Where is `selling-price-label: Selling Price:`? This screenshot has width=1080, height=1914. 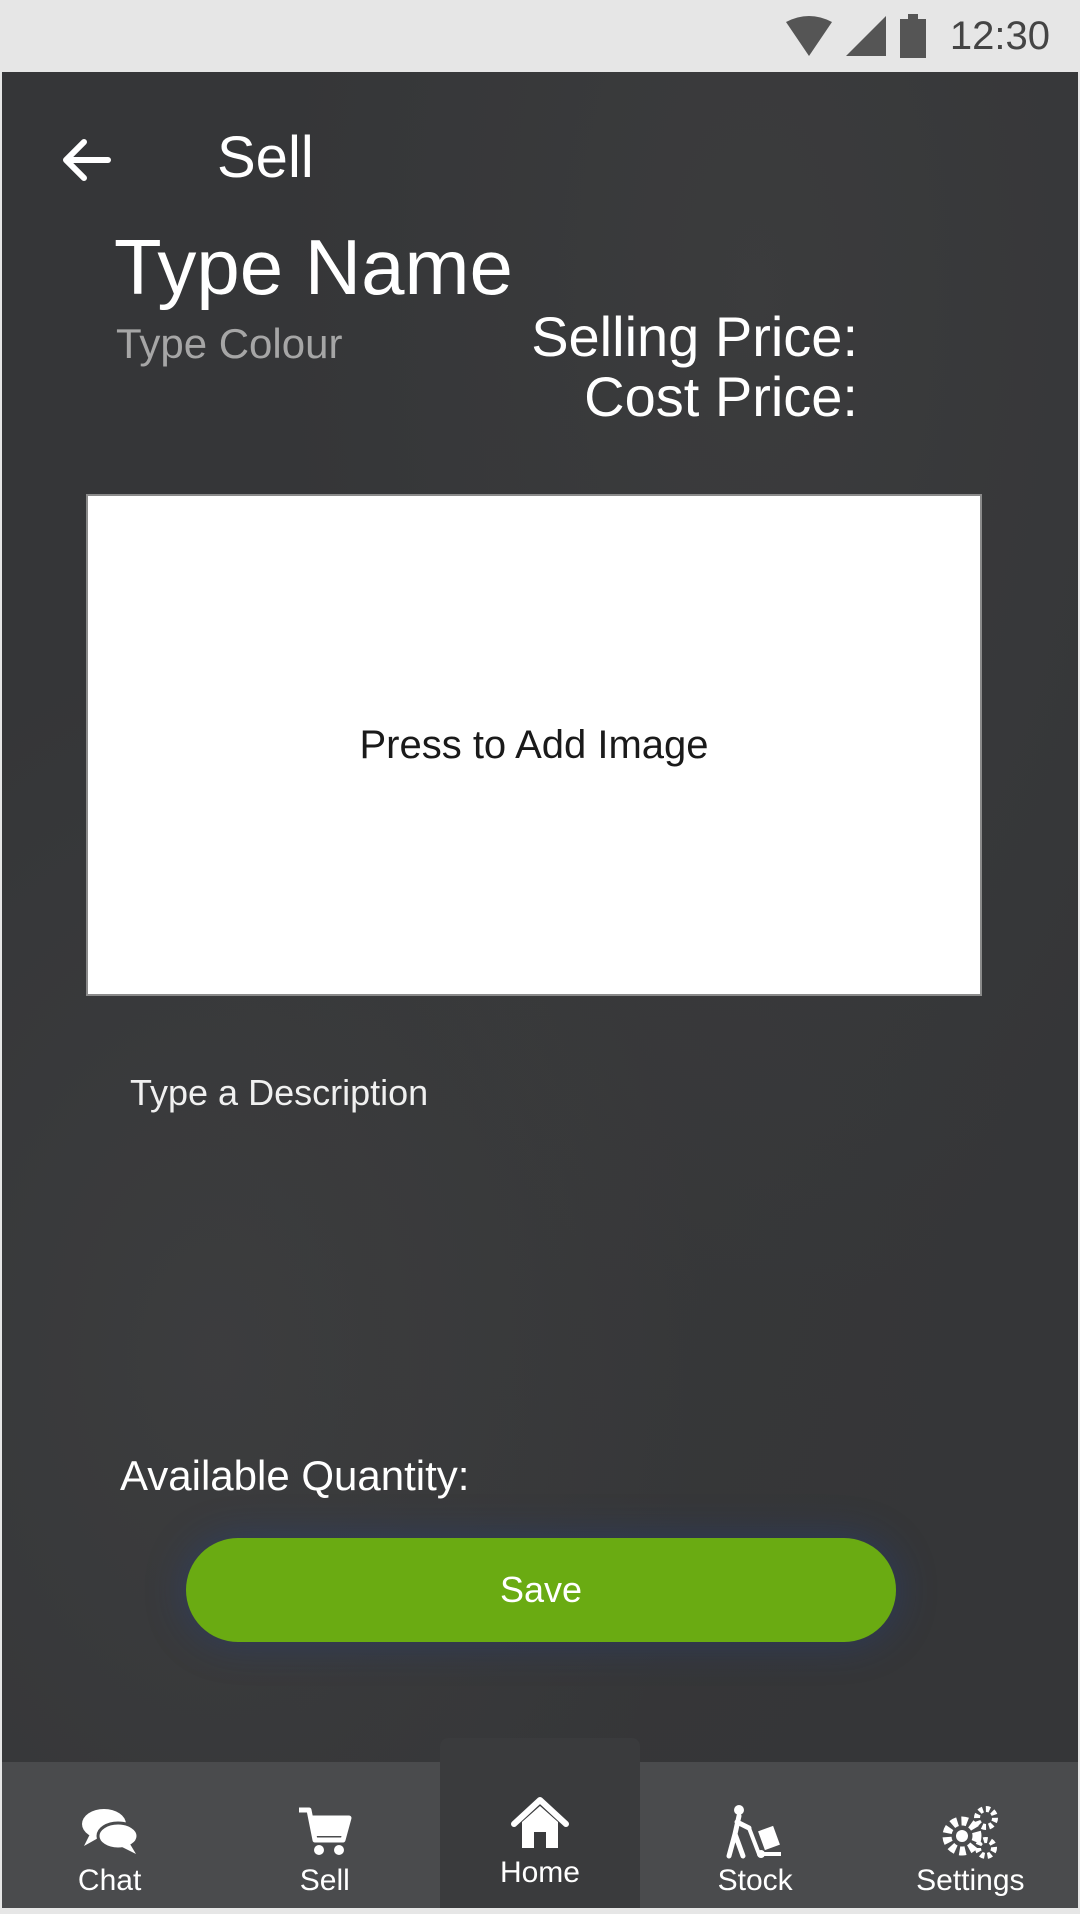
selling-price-label: Selling Price: is located at coordinates (694, 336).